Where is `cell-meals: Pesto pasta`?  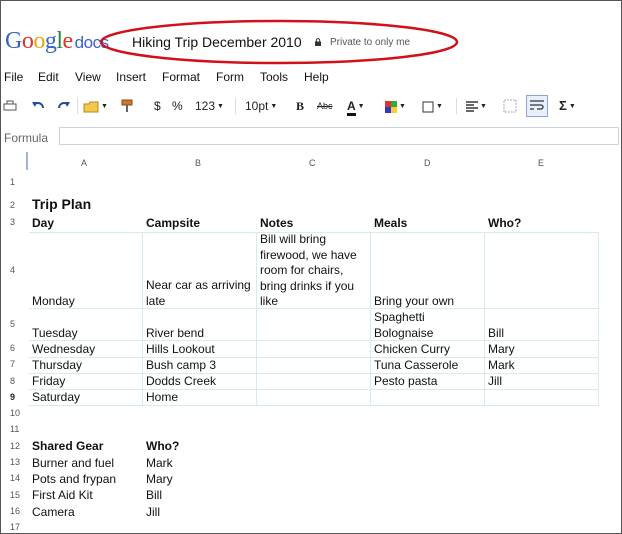 cell-meals: Pesto pasta is located at coordinates (405, 381).